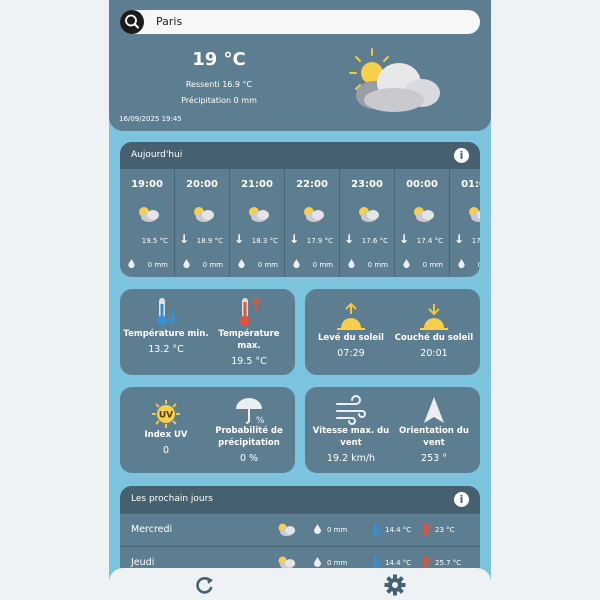 The image size is (600, 600). I want to click on hour-item: 00:00 ↓ 17.4 °C 0 mm, so click(422, 223).